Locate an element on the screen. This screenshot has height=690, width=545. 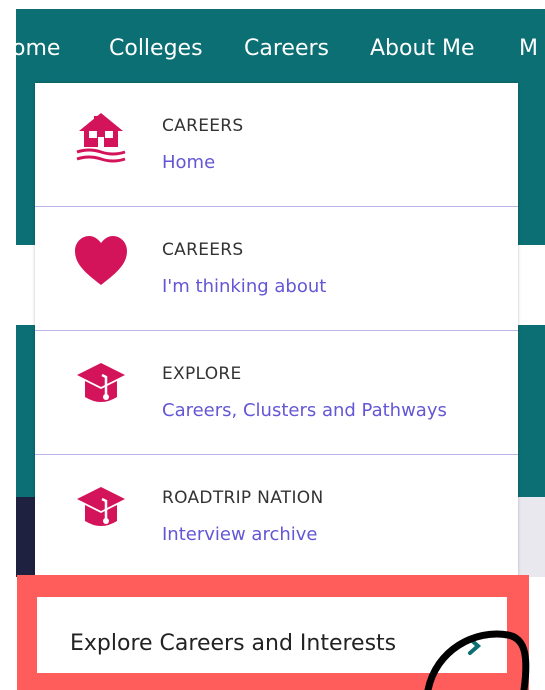
nav-item-more: M is located at coordinates (528, 49).